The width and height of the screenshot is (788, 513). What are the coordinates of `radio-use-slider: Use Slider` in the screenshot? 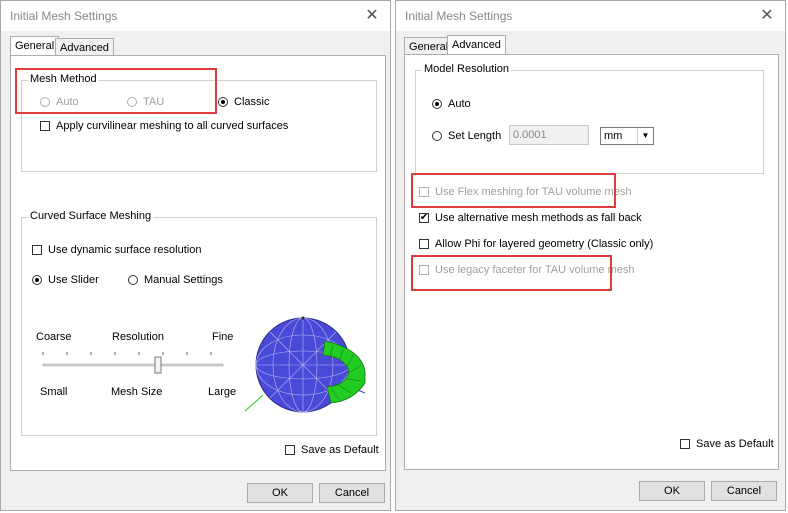 It's located at (65, 280).